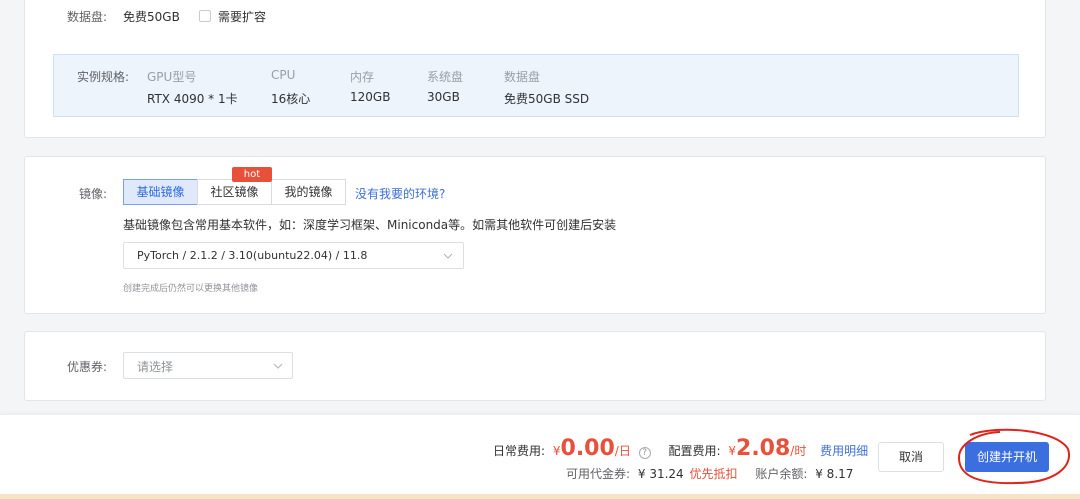 Image resolution: width=1080 pixels, height=499 pixels. What do you see at coordinates (535, 366) in the screenshot?
I see `coupon-card: 优惠券: 请选择` at bounding box center [535, 366].